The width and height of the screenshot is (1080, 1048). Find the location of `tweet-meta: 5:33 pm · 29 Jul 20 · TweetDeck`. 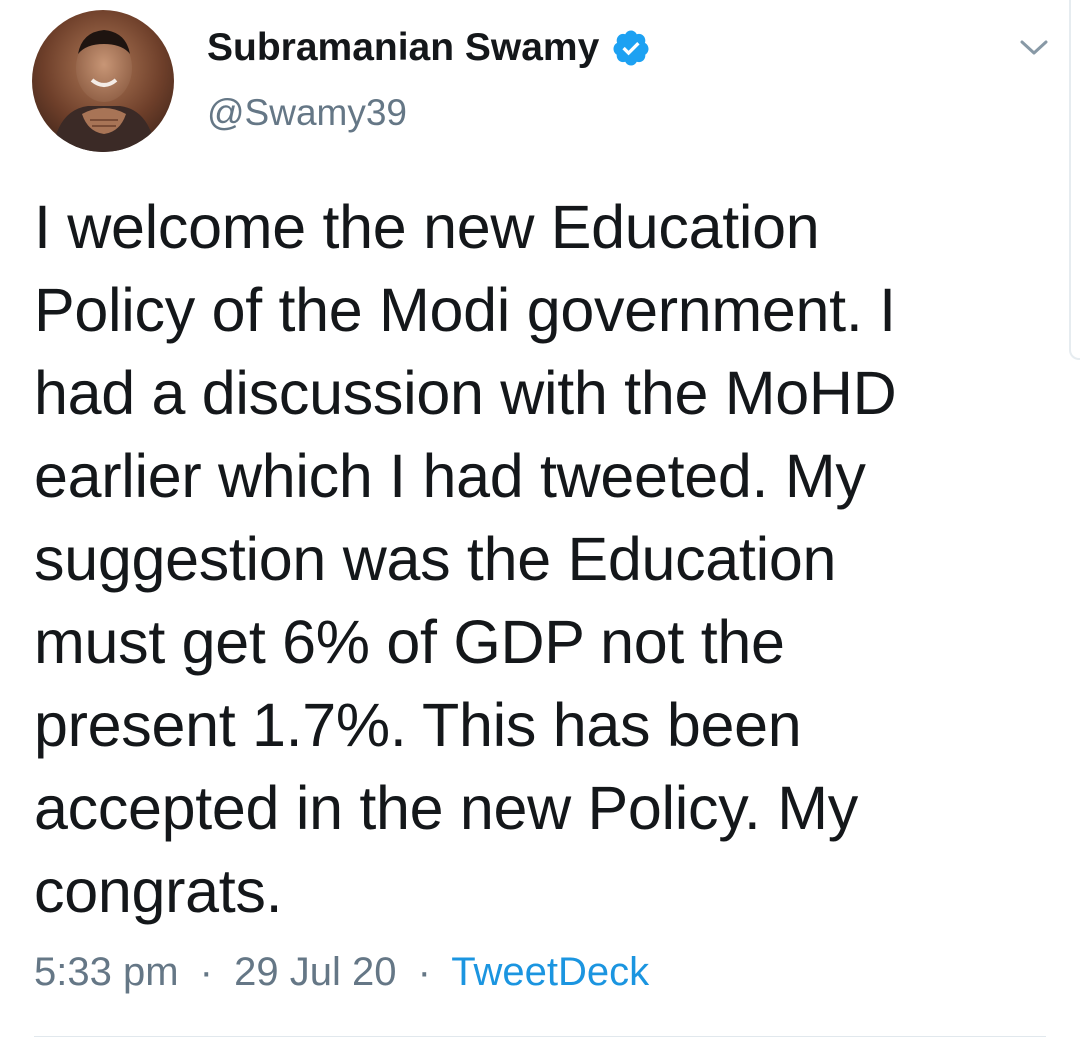

tweet-meta: 5:33 pm · 29 Jul 20 · TweetDeck is located at coordinates (341, 972).